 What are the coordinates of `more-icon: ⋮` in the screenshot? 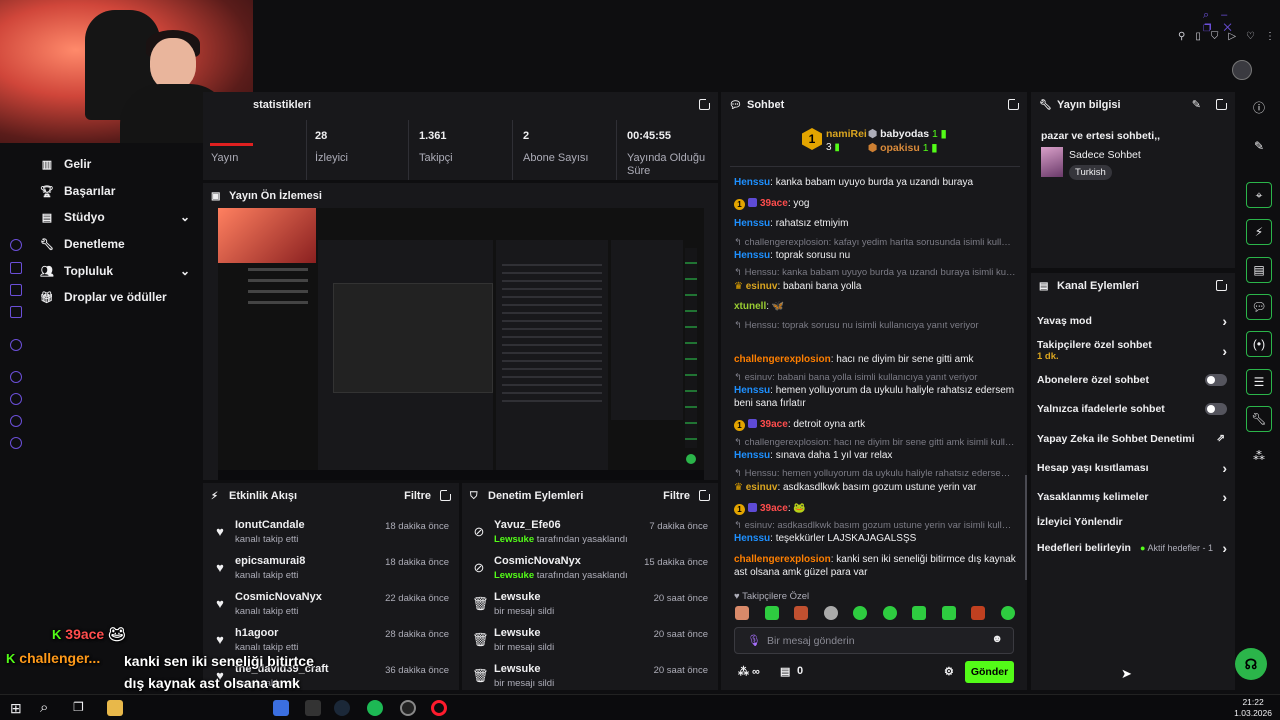 It's located at (1272, 36).